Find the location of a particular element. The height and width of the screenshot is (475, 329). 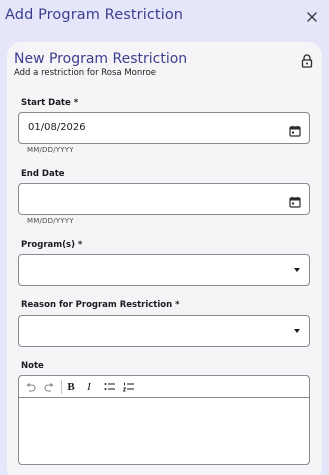

bold-button: B is located at coordinates (71, 387).